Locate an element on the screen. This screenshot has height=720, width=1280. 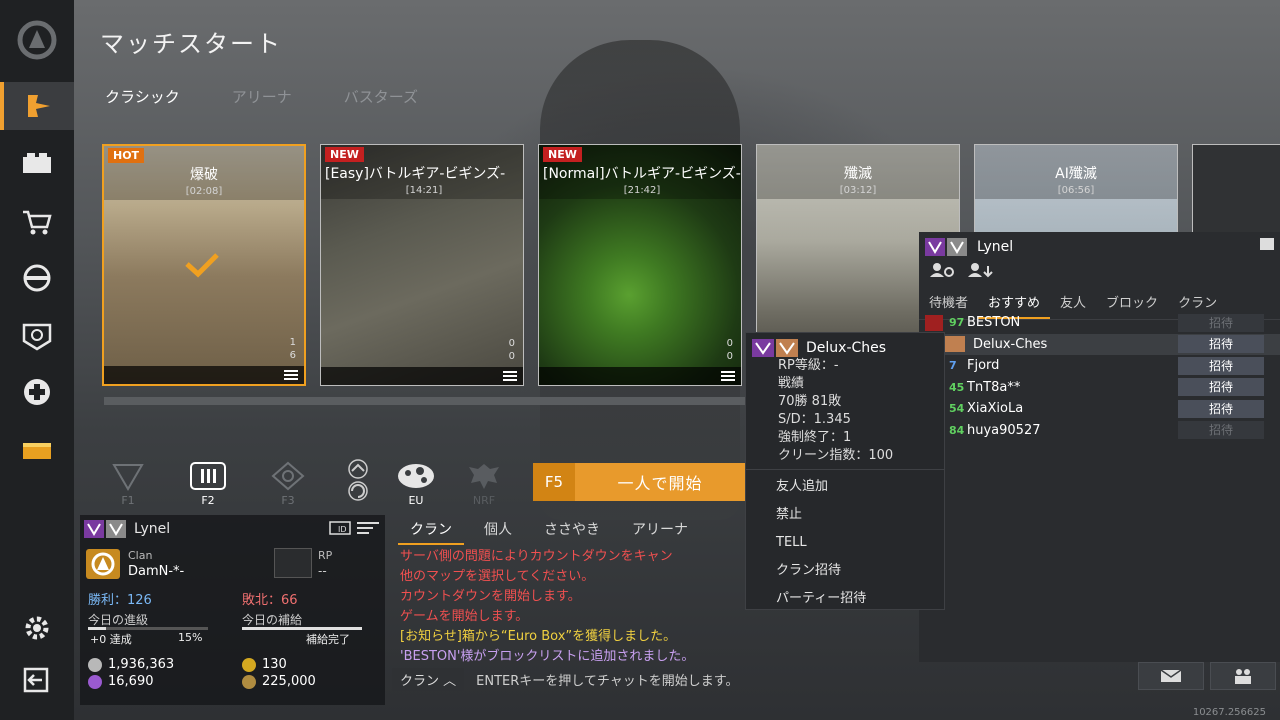
map-card-header: AI殲滅 [06:56] is located at coordinates (1076, 172).